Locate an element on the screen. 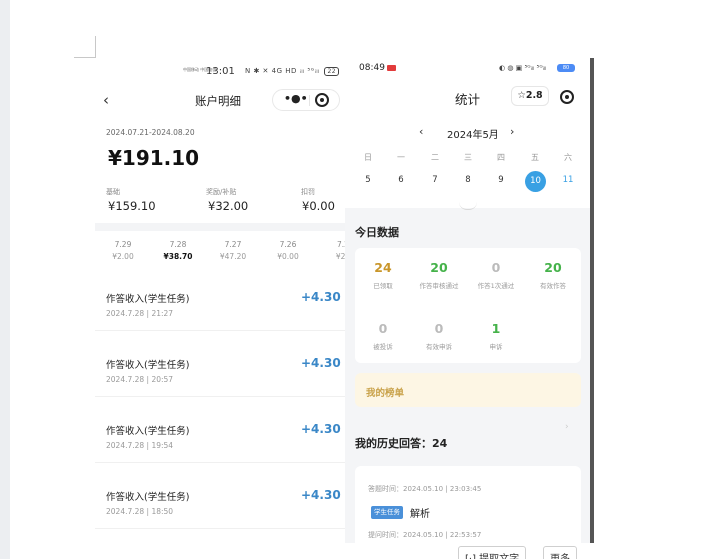  calendar-date: 6 is located at coordinates (401, 180).